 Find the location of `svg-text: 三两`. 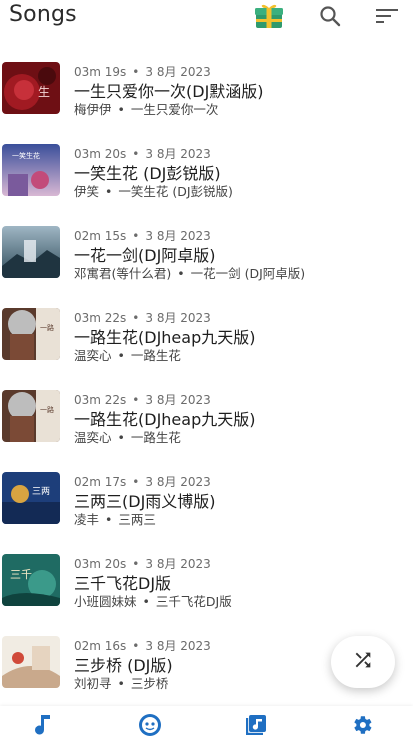

svg-text: 三两 is located at coordinates (41, 491).